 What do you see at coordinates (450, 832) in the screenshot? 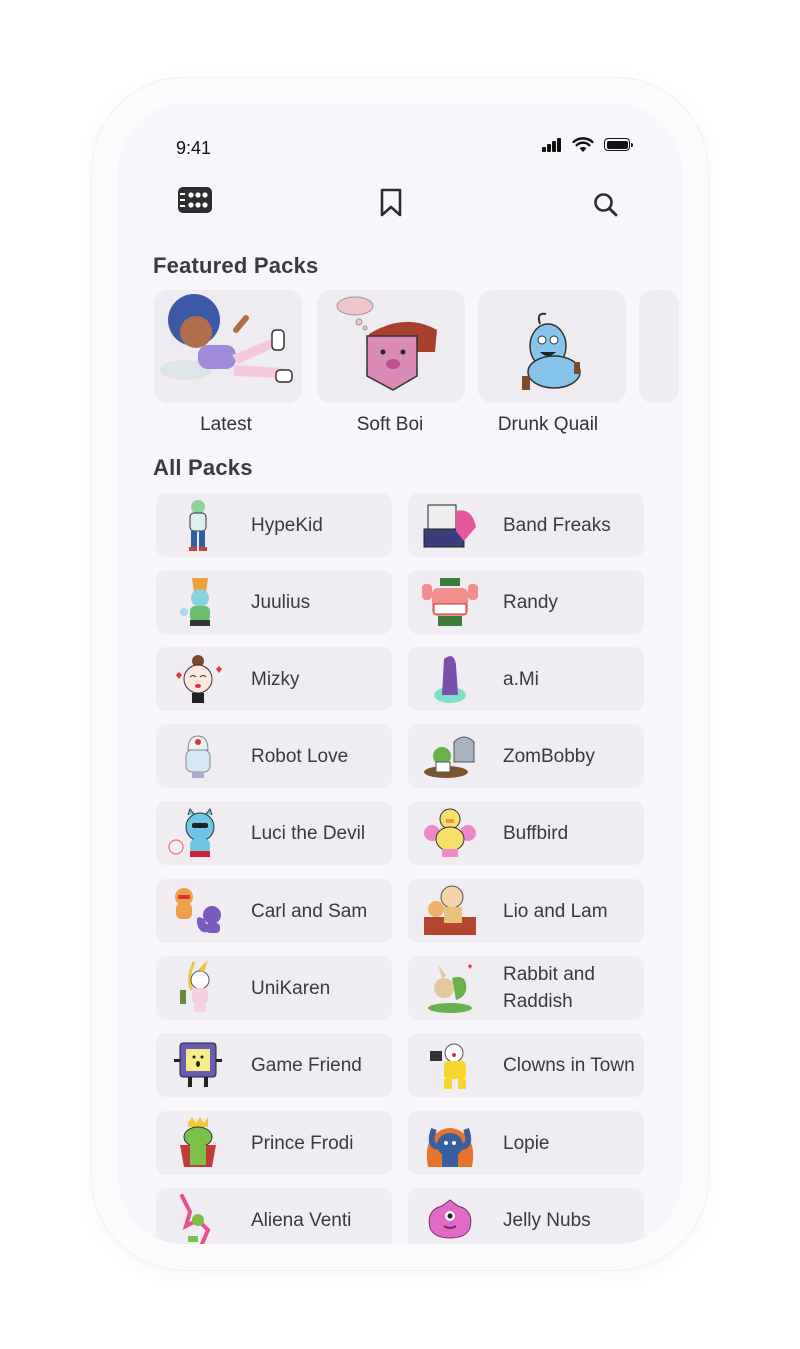
I see `buffbird-sticker-art` at bounding box center [450, 832].